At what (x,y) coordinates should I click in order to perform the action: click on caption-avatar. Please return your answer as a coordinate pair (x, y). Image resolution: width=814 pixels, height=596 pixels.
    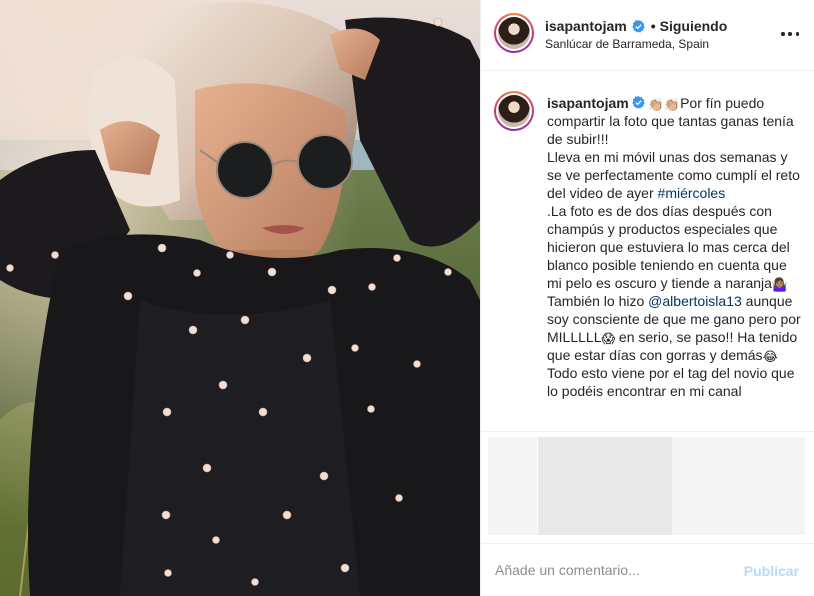
    Looking at the image, I should click on (514, 111).